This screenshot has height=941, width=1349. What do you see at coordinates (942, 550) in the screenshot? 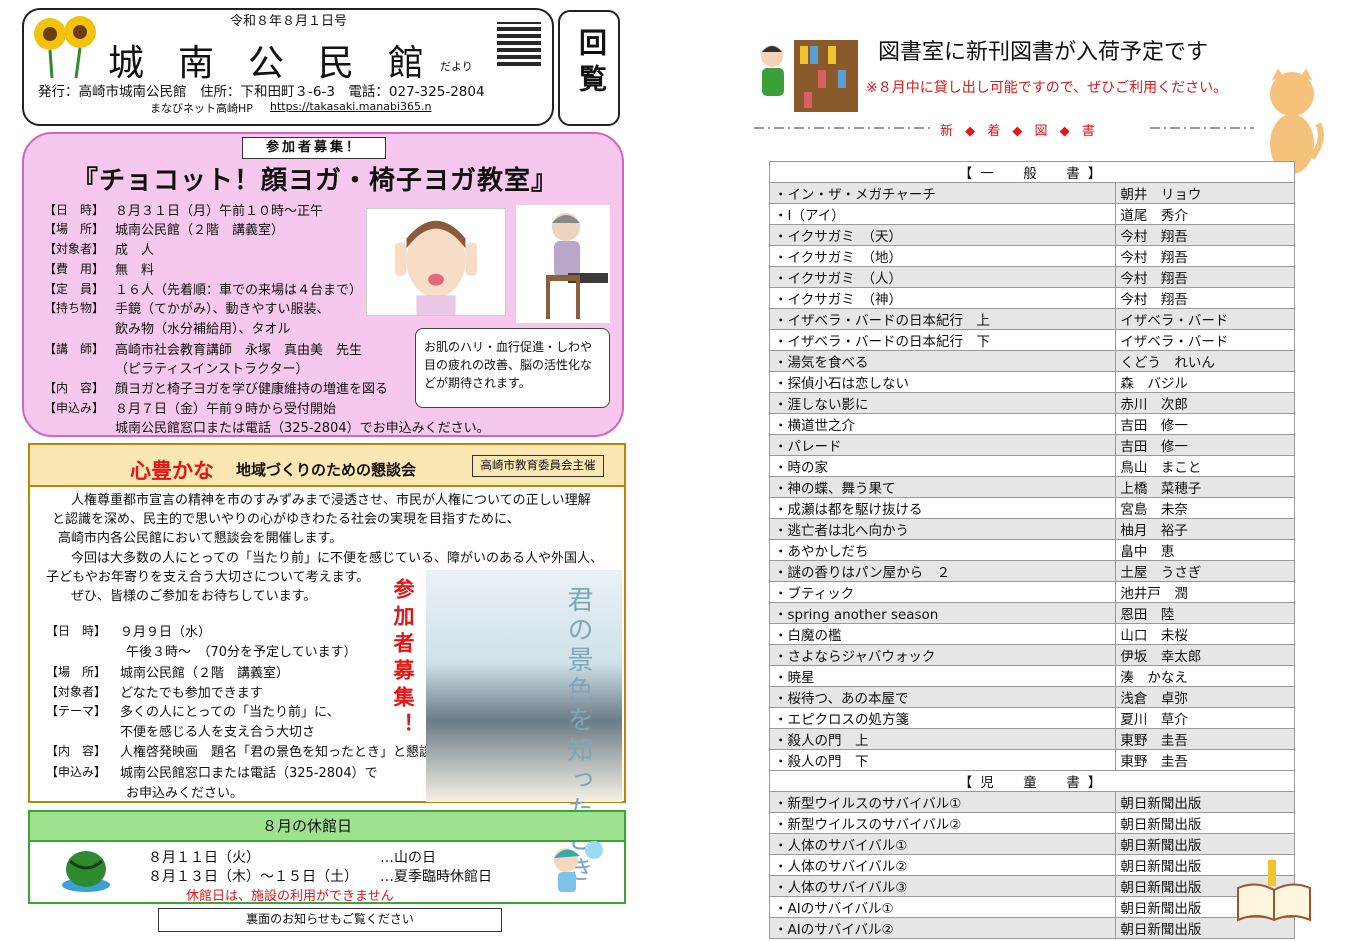
I see `book-title: ・あやかしだち` at bounding box center [942, 550].